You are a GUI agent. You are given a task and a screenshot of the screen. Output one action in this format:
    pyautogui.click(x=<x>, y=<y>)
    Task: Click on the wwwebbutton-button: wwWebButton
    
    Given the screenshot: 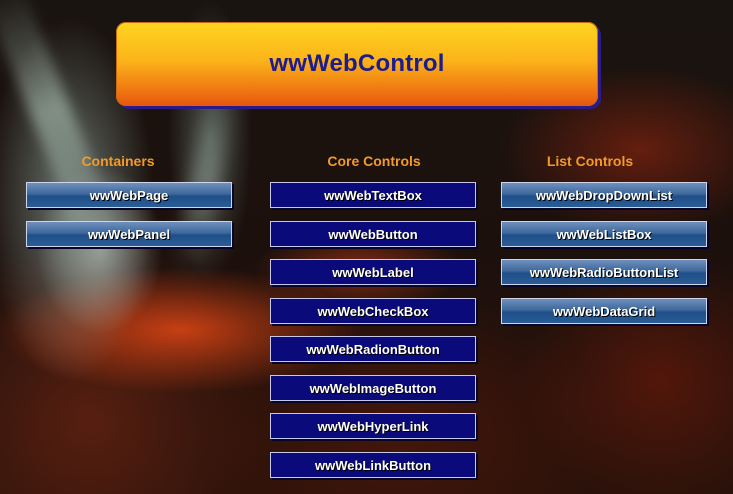 What is the action you would take?
    pyautogui.click(x=373, y=234)
    